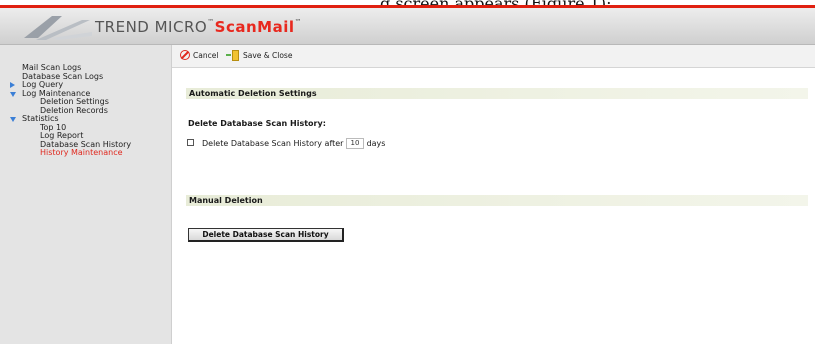 This screenshot has width=815, height=344. What do you see at coordinates (355, 143) in the screenshot?
I see `days-input: 10` at bounding box center [355, 143].